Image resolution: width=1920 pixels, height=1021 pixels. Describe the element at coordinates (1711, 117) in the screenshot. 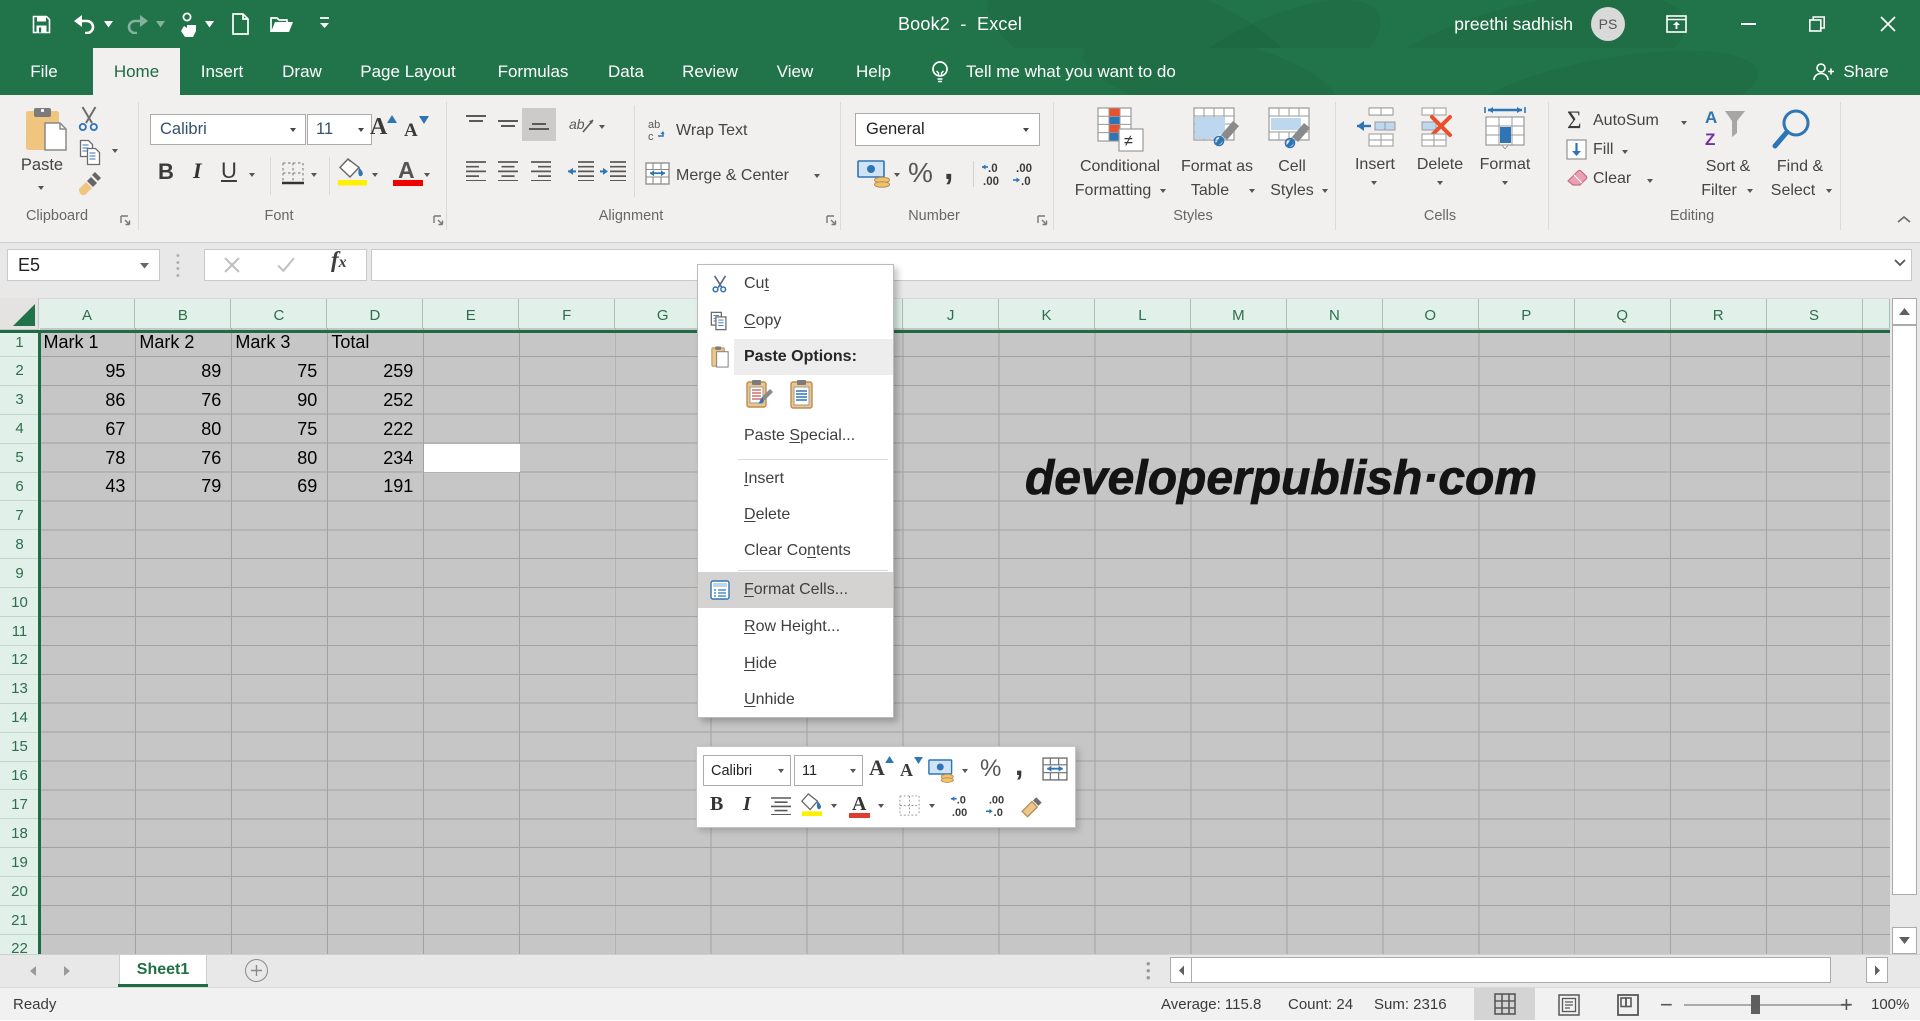

I see `svg-text: A` at that location.